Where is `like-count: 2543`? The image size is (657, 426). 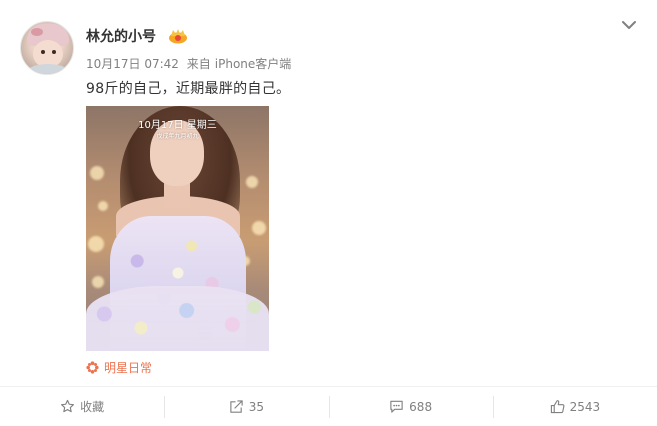
like-count: 2543 is located at coordinates (585, 406).